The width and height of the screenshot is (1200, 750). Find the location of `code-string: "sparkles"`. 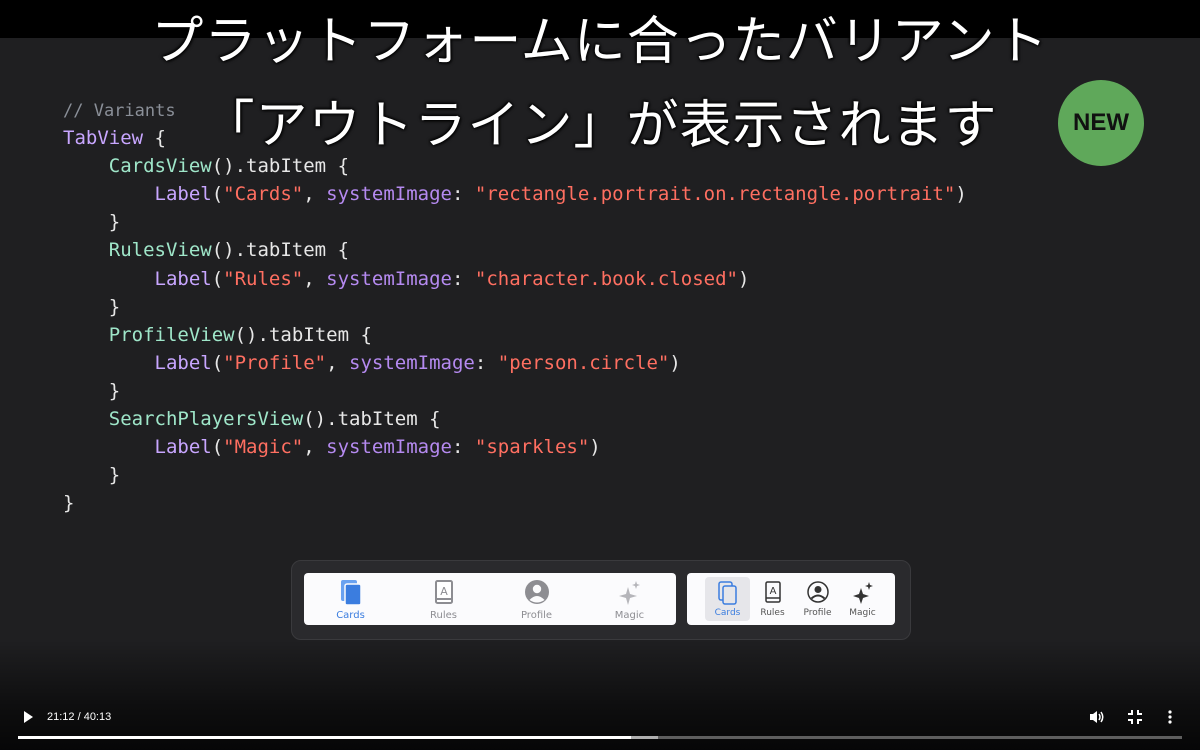

code-string: "sparkles" is located at coordinates (532, 447).